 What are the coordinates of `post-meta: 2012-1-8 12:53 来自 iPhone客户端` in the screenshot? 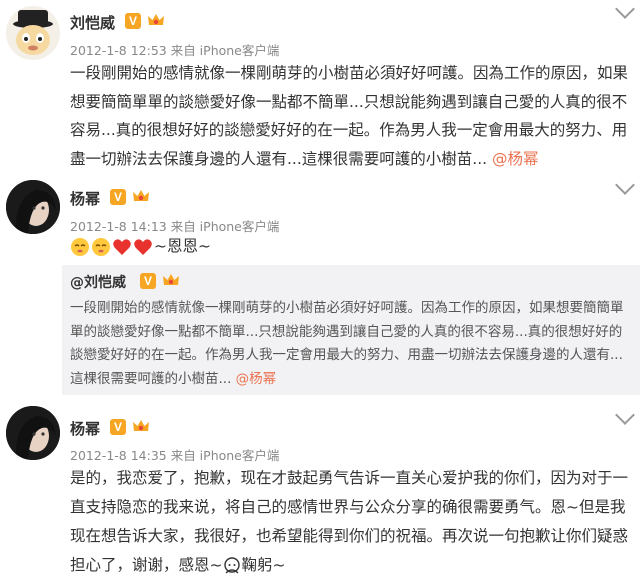 It's located at (175, 50).